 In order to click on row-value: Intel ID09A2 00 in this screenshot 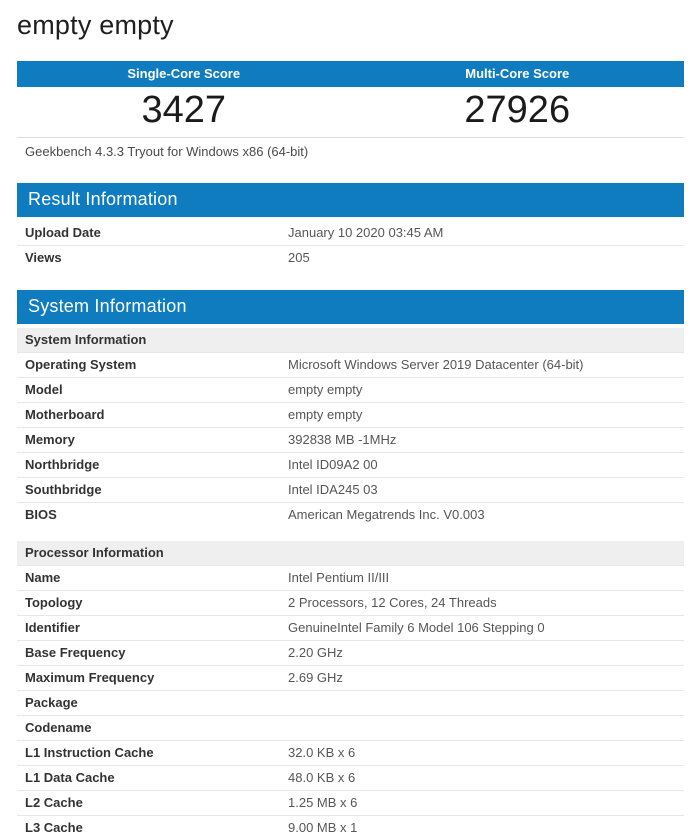, I will do `click(333, 464)`.